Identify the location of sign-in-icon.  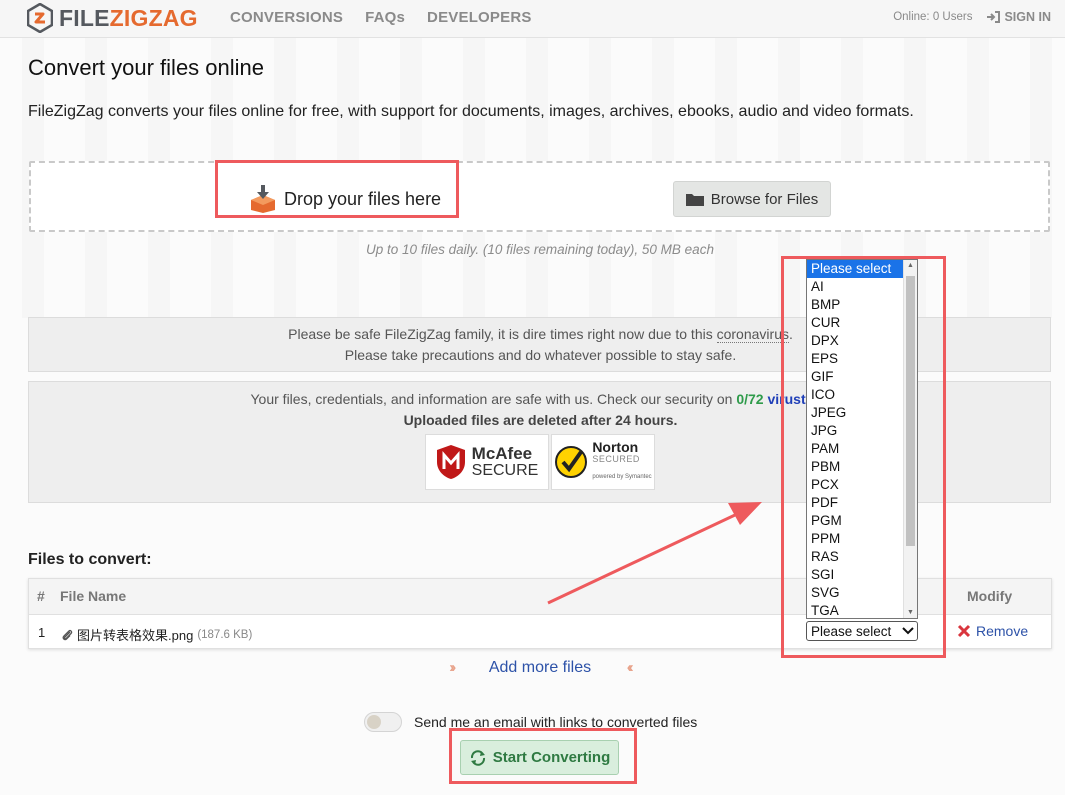
(994, 17).